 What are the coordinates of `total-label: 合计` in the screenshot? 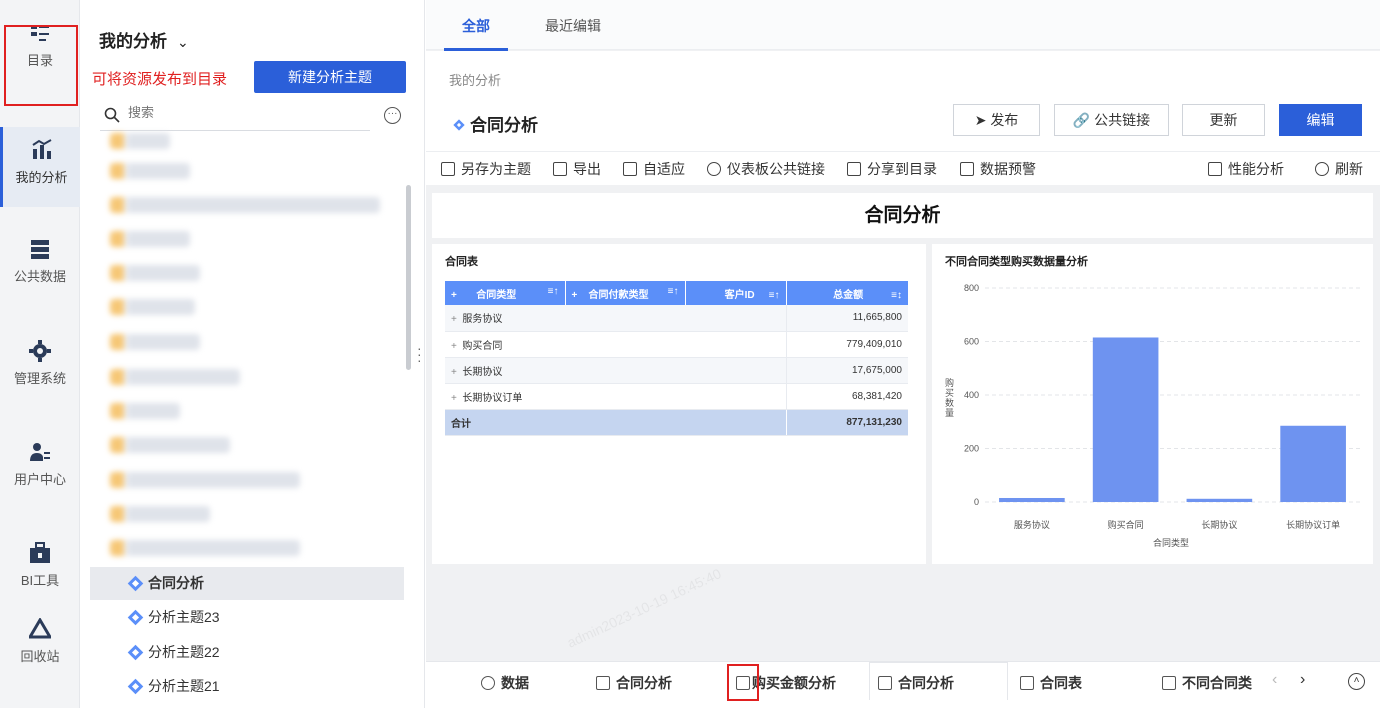 It's located at (616, 422).